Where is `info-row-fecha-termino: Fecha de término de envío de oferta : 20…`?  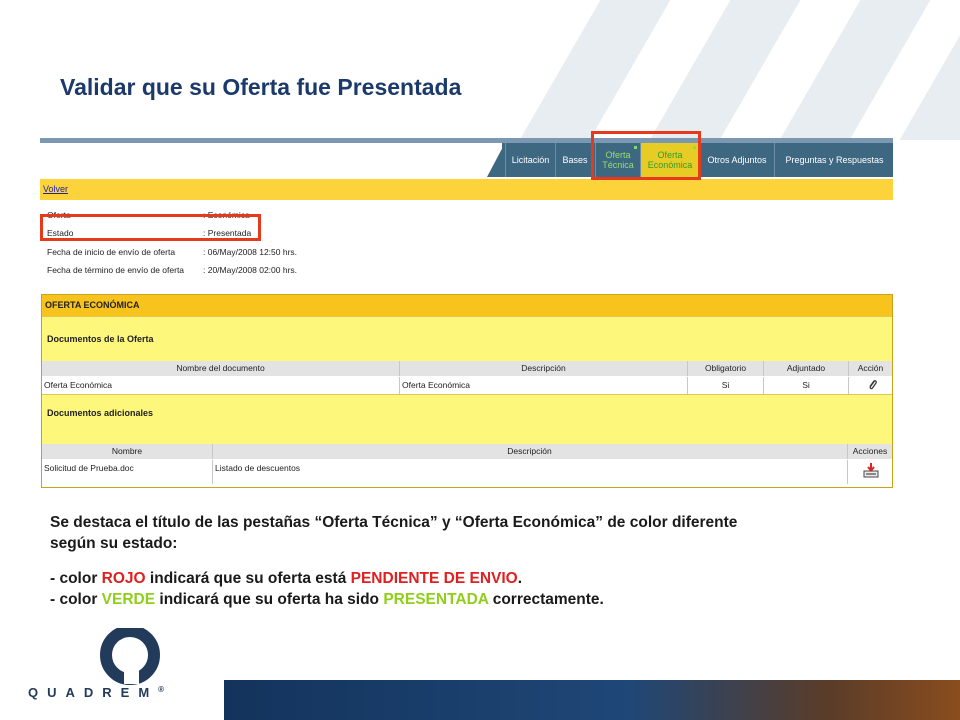
info-row-fecha-termino: Fecha de término de envío de oferta : 20… is located at coordinates (172, 270).